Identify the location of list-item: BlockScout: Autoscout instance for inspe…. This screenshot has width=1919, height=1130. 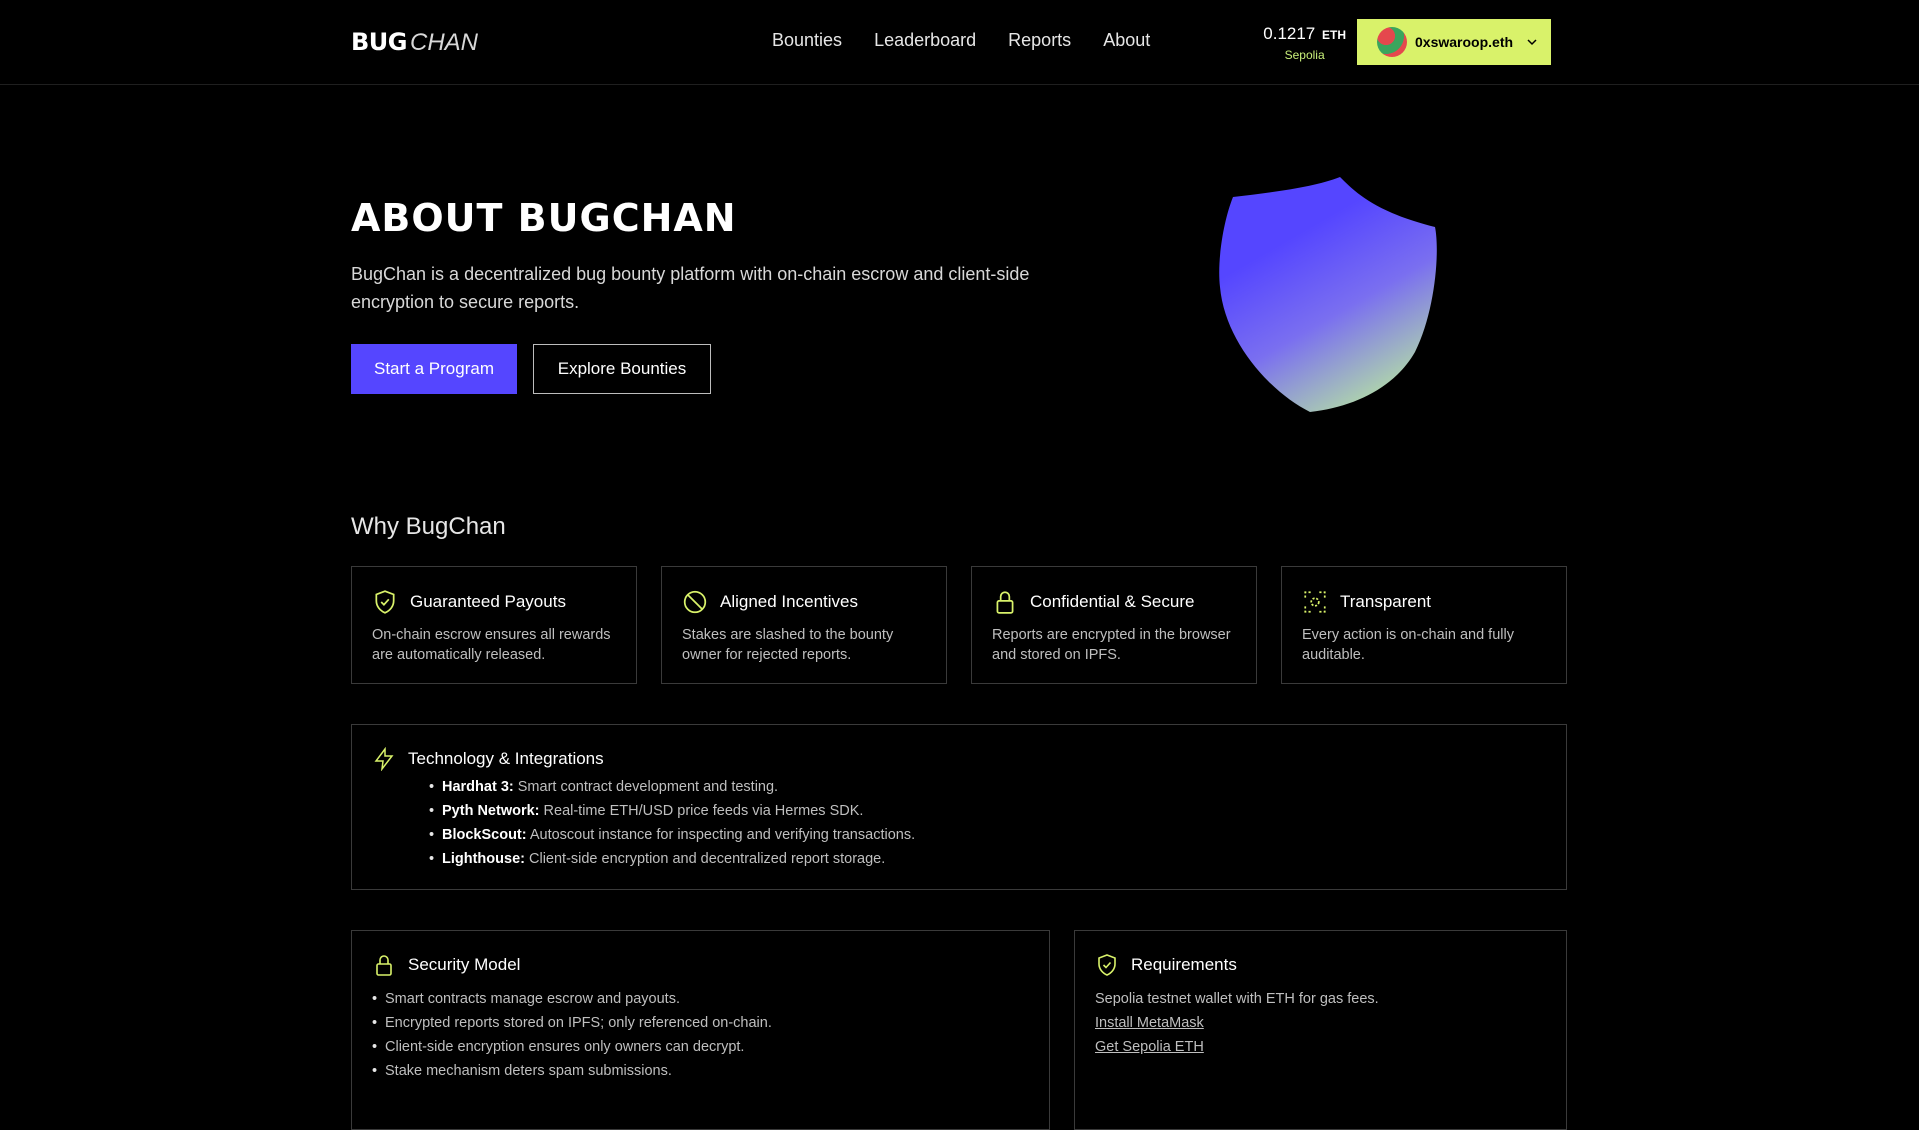
(987, 835).